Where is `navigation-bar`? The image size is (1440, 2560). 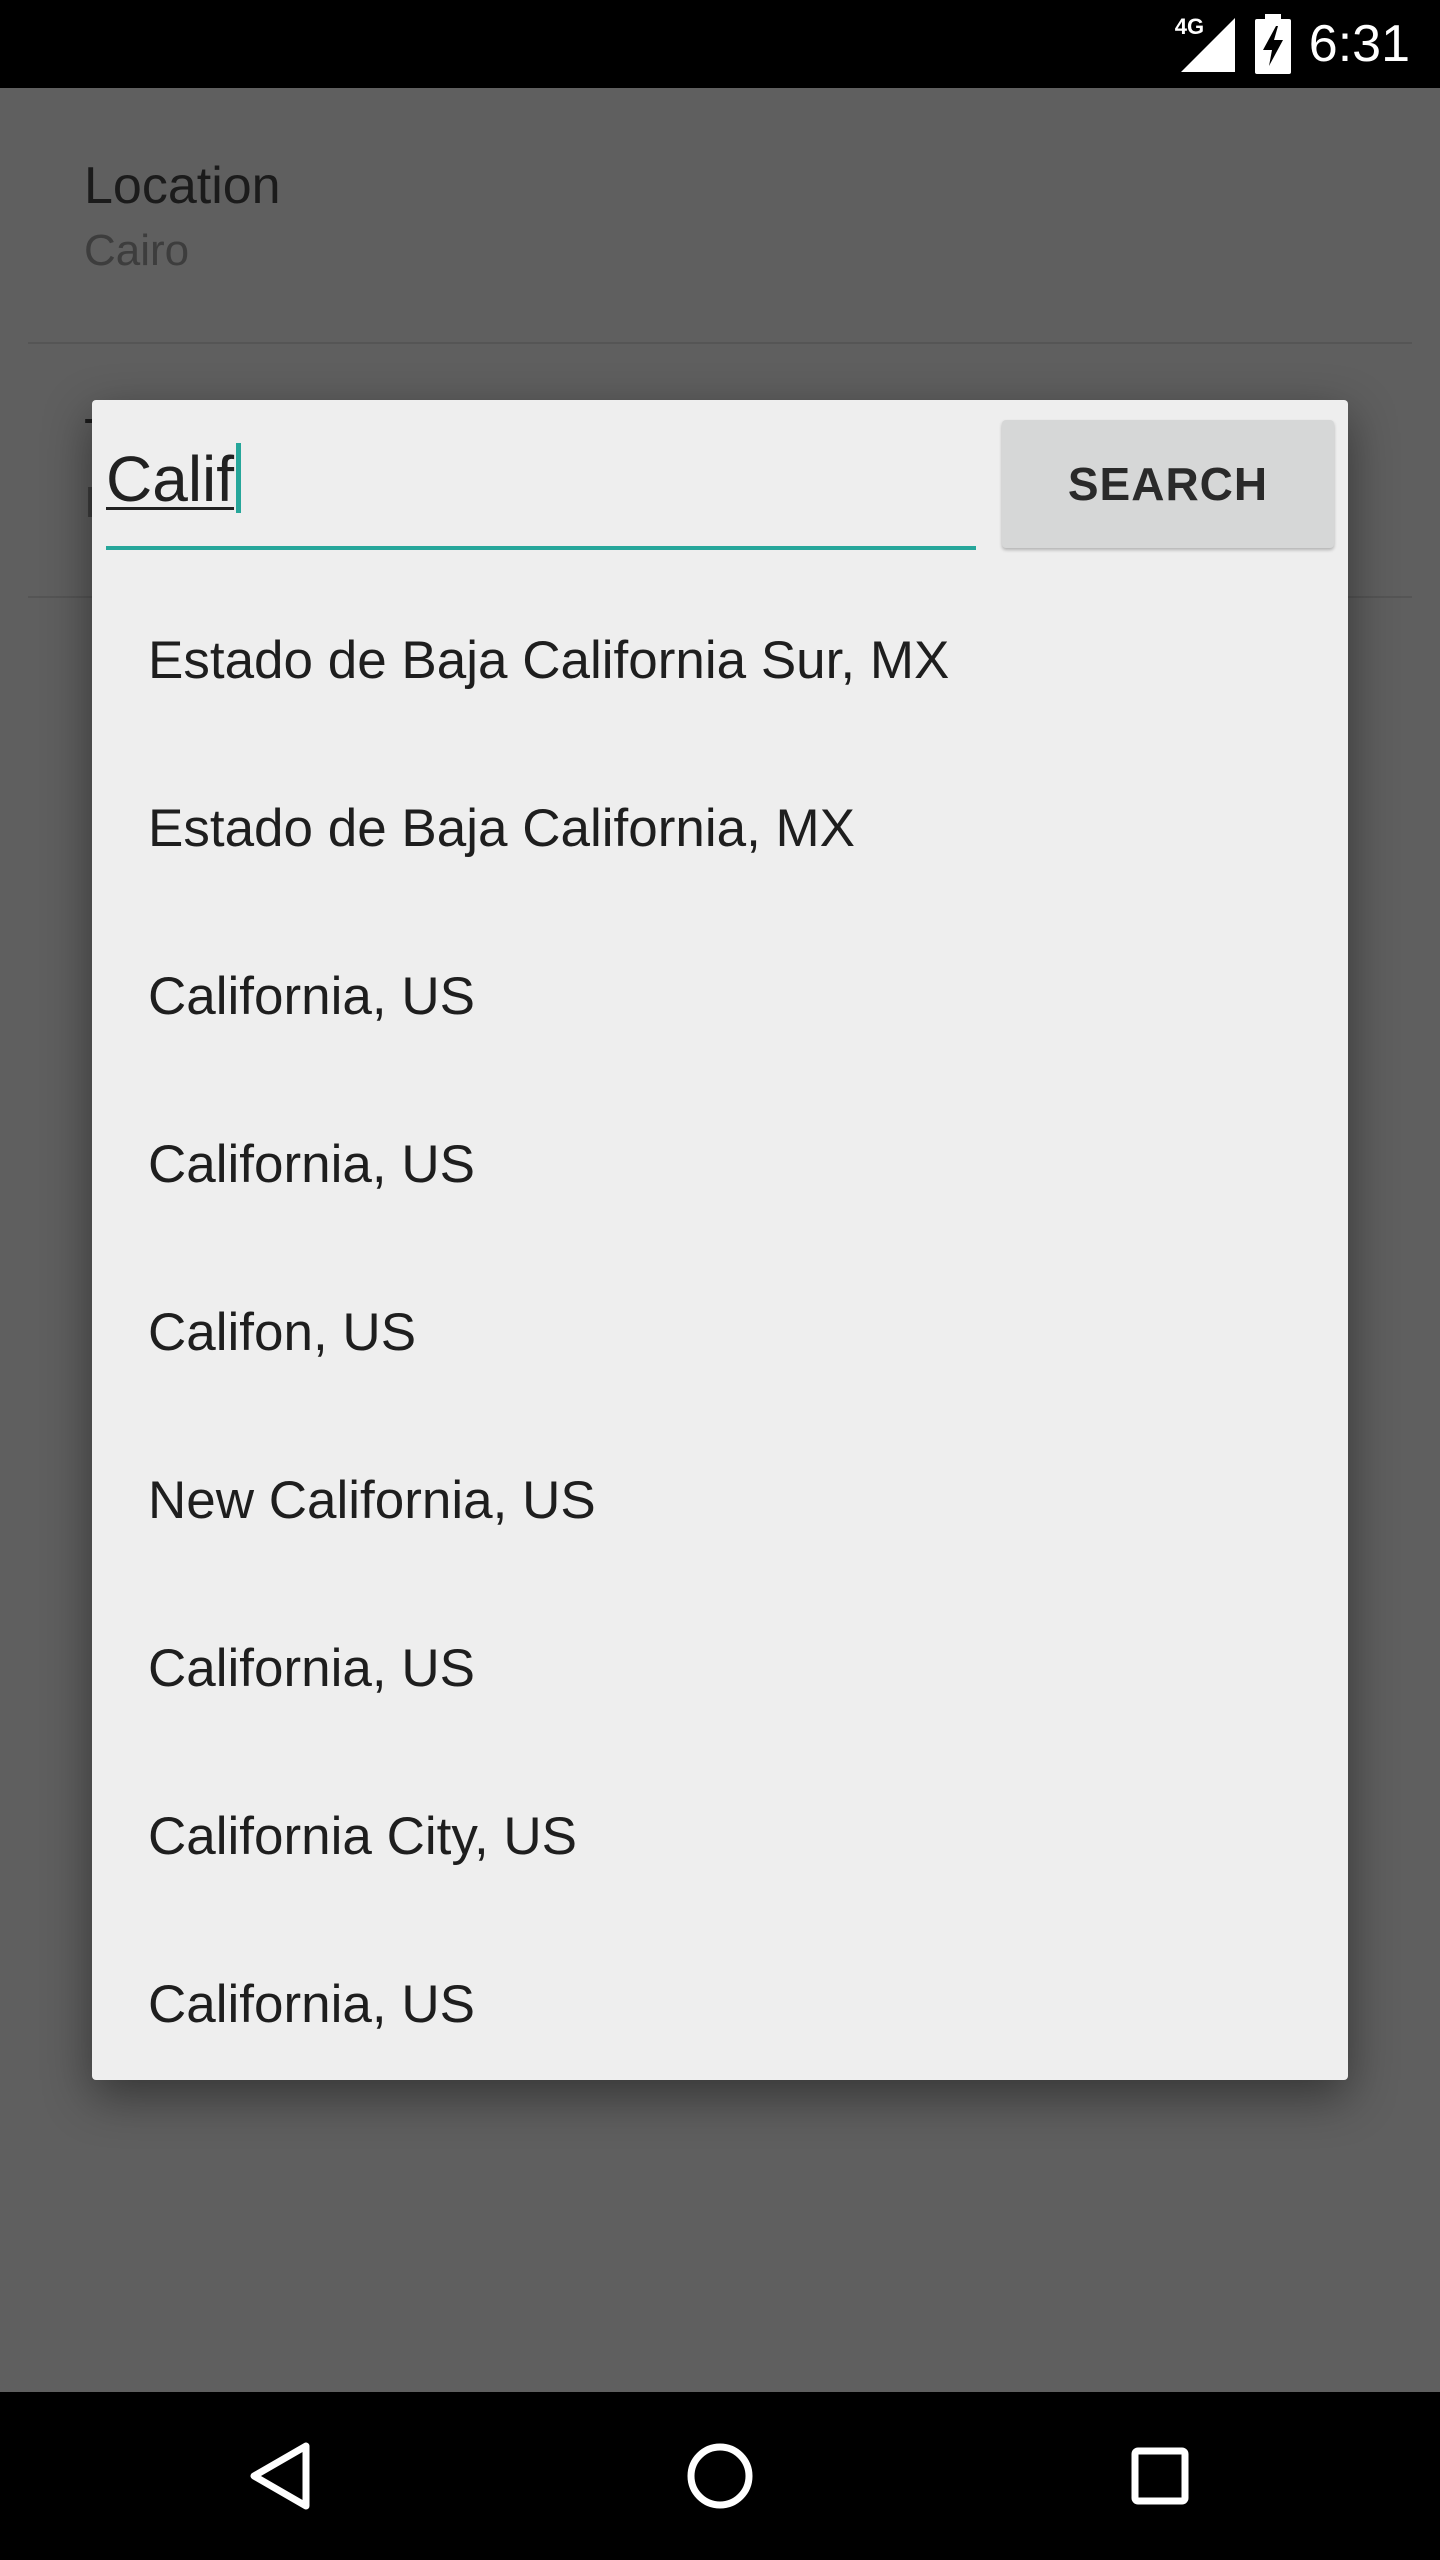 navigation-bar is located at coordinates (720, 2476).